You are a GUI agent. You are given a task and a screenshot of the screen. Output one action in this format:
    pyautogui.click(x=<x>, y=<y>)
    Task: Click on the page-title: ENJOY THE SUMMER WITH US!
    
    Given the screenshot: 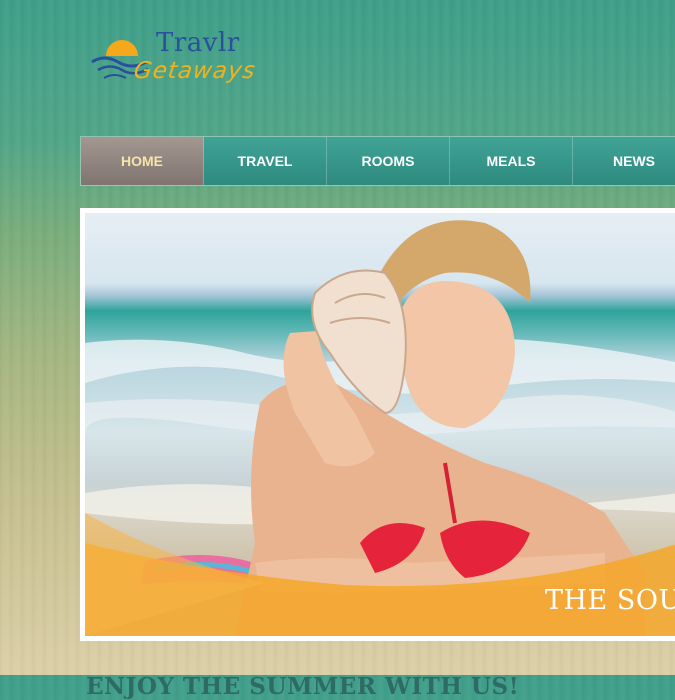 What is the action you would take?
    pyautogui.click(x=303, y=686)
    